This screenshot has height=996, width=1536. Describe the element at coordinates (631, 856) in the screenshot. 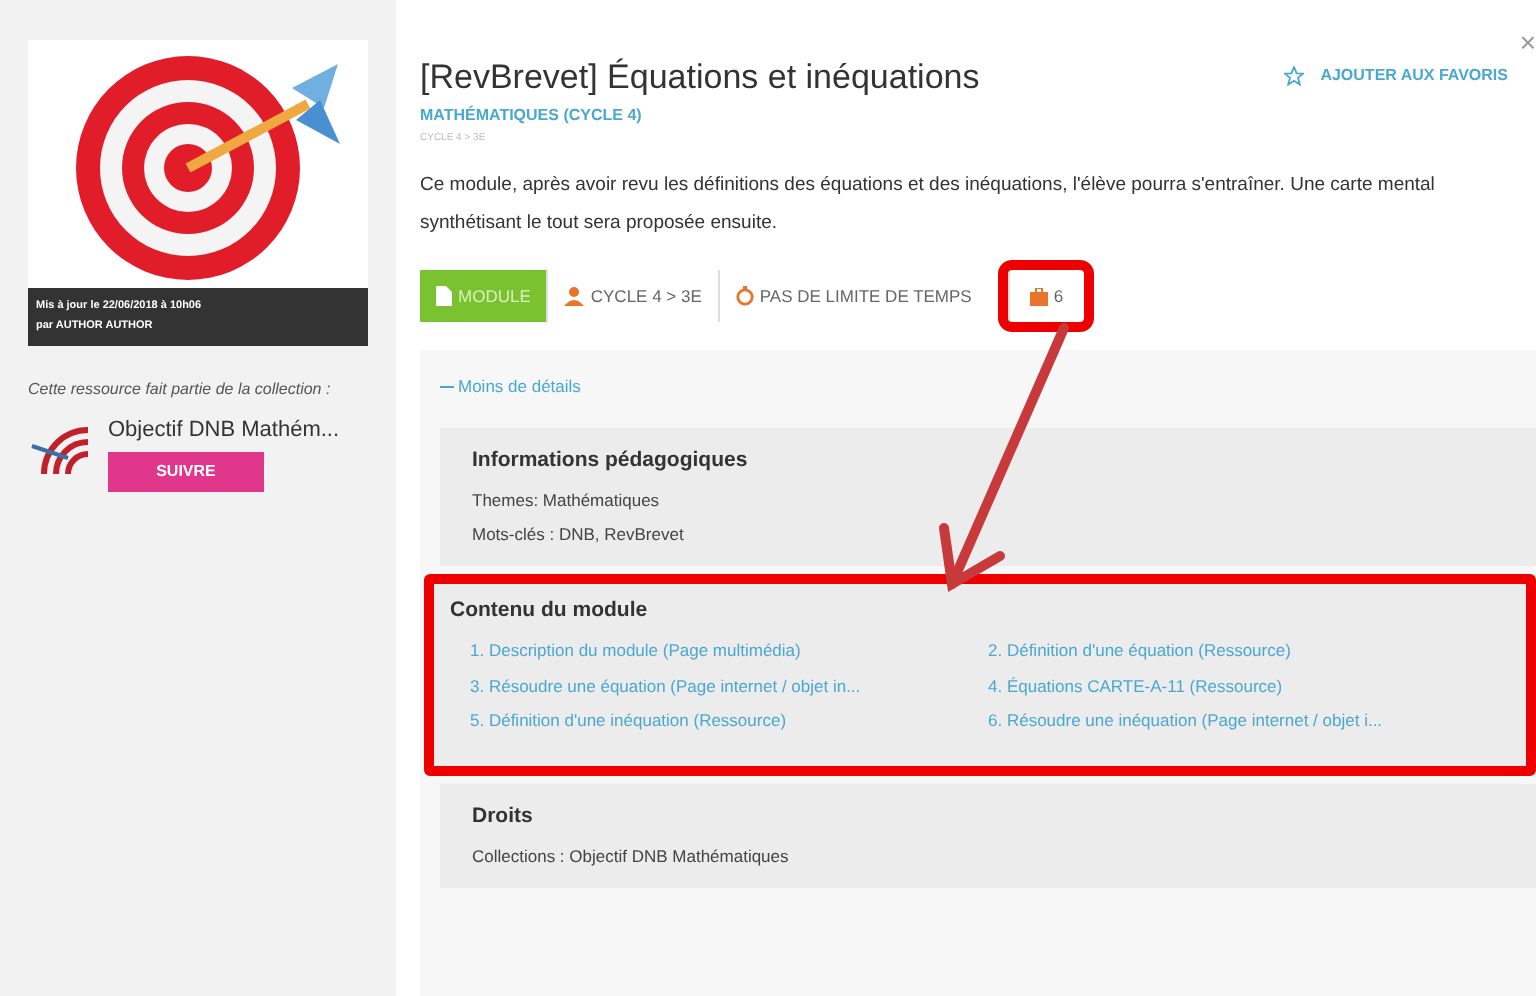

I see `info-line: Collections : Objectif DNB Mathématiques` at that location.